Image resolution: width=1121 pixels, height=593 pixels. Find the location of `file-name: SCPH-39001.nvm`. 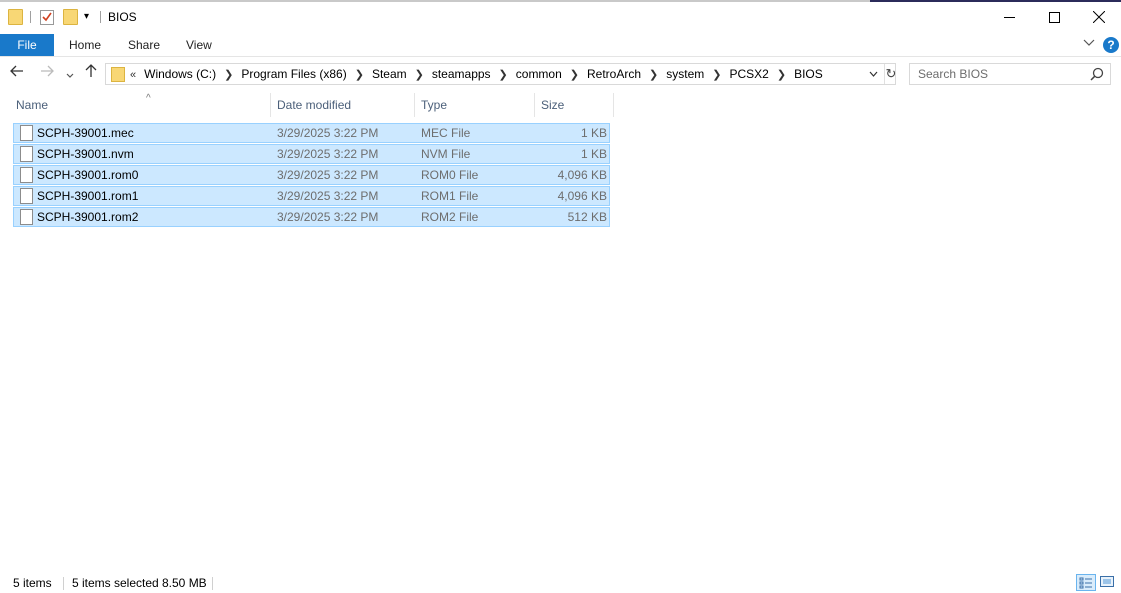

file-name: SCPH-39001.nvm is located at coordinates (85, 154).